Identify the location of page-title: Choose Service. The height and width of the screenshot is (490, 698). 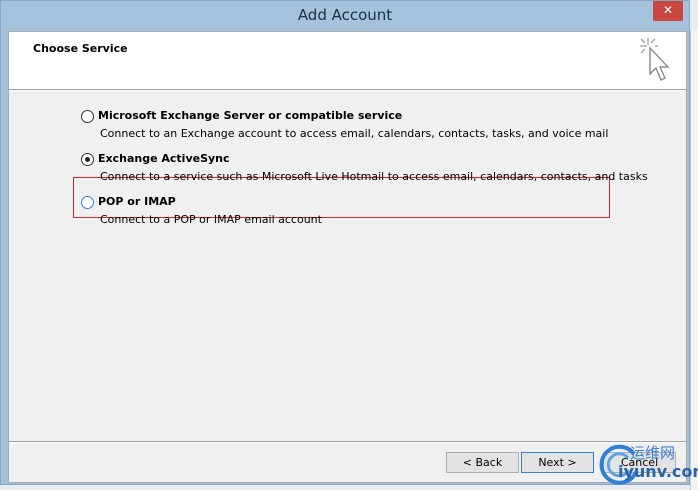
(80, 48).